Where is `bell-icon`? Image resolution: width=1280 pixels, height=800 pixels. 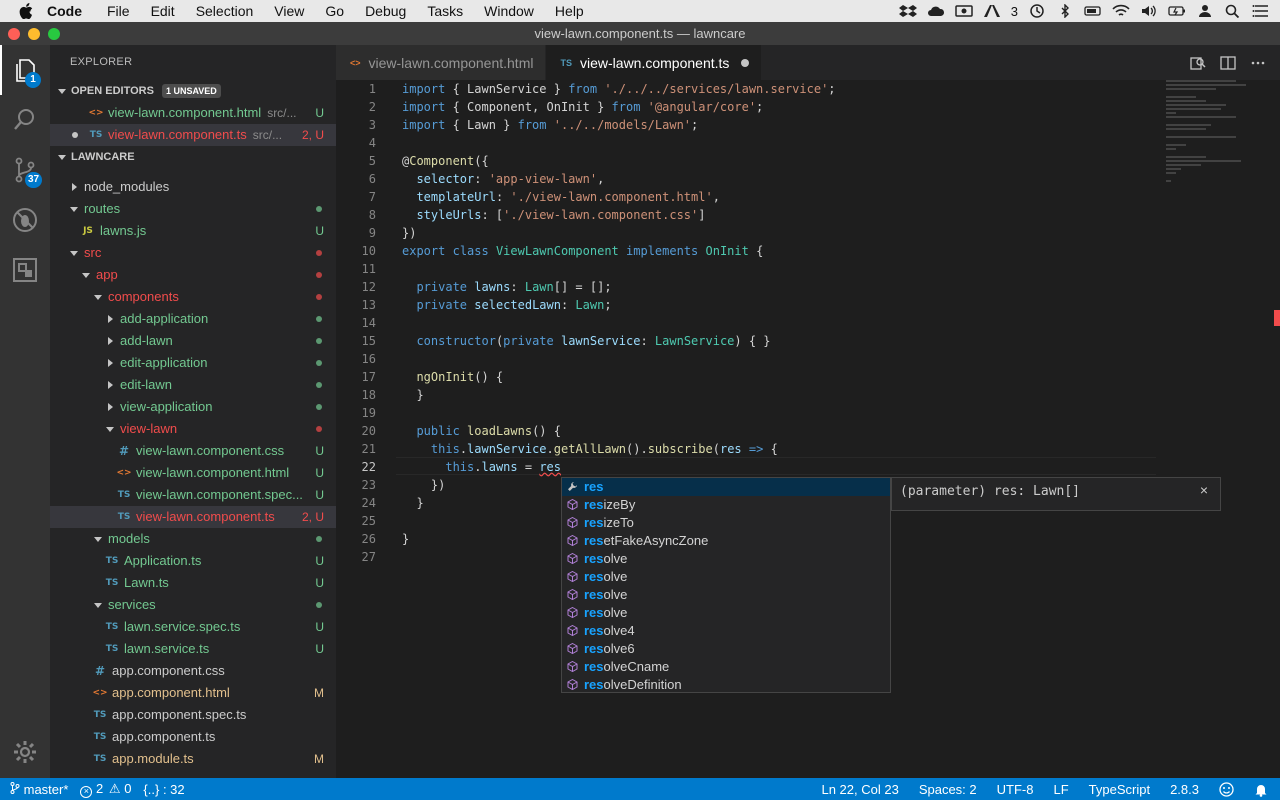
bell-icon is located at coordinates (1261, 789).